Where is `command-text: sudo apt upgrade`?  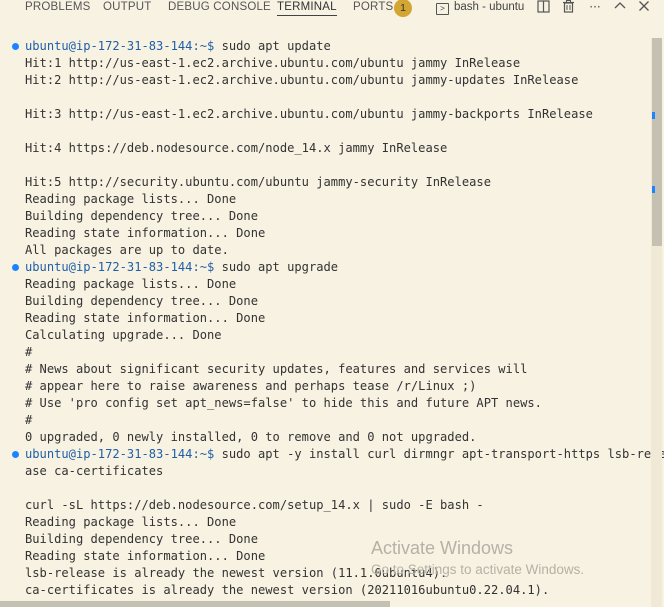
command-text: sudo apt upgrade is located at coordinates (280, 267).